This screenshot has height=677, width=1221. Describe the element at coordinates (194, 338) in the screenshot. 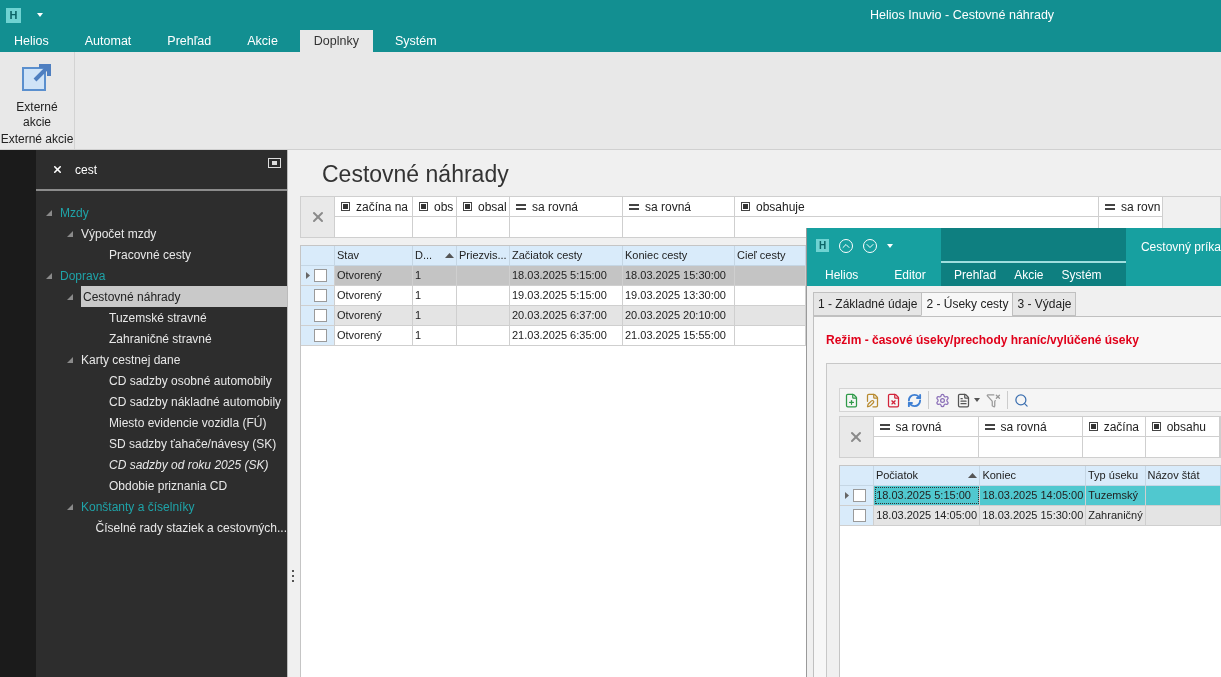

I see `tree-item: Zahraničné stravné` at that location.